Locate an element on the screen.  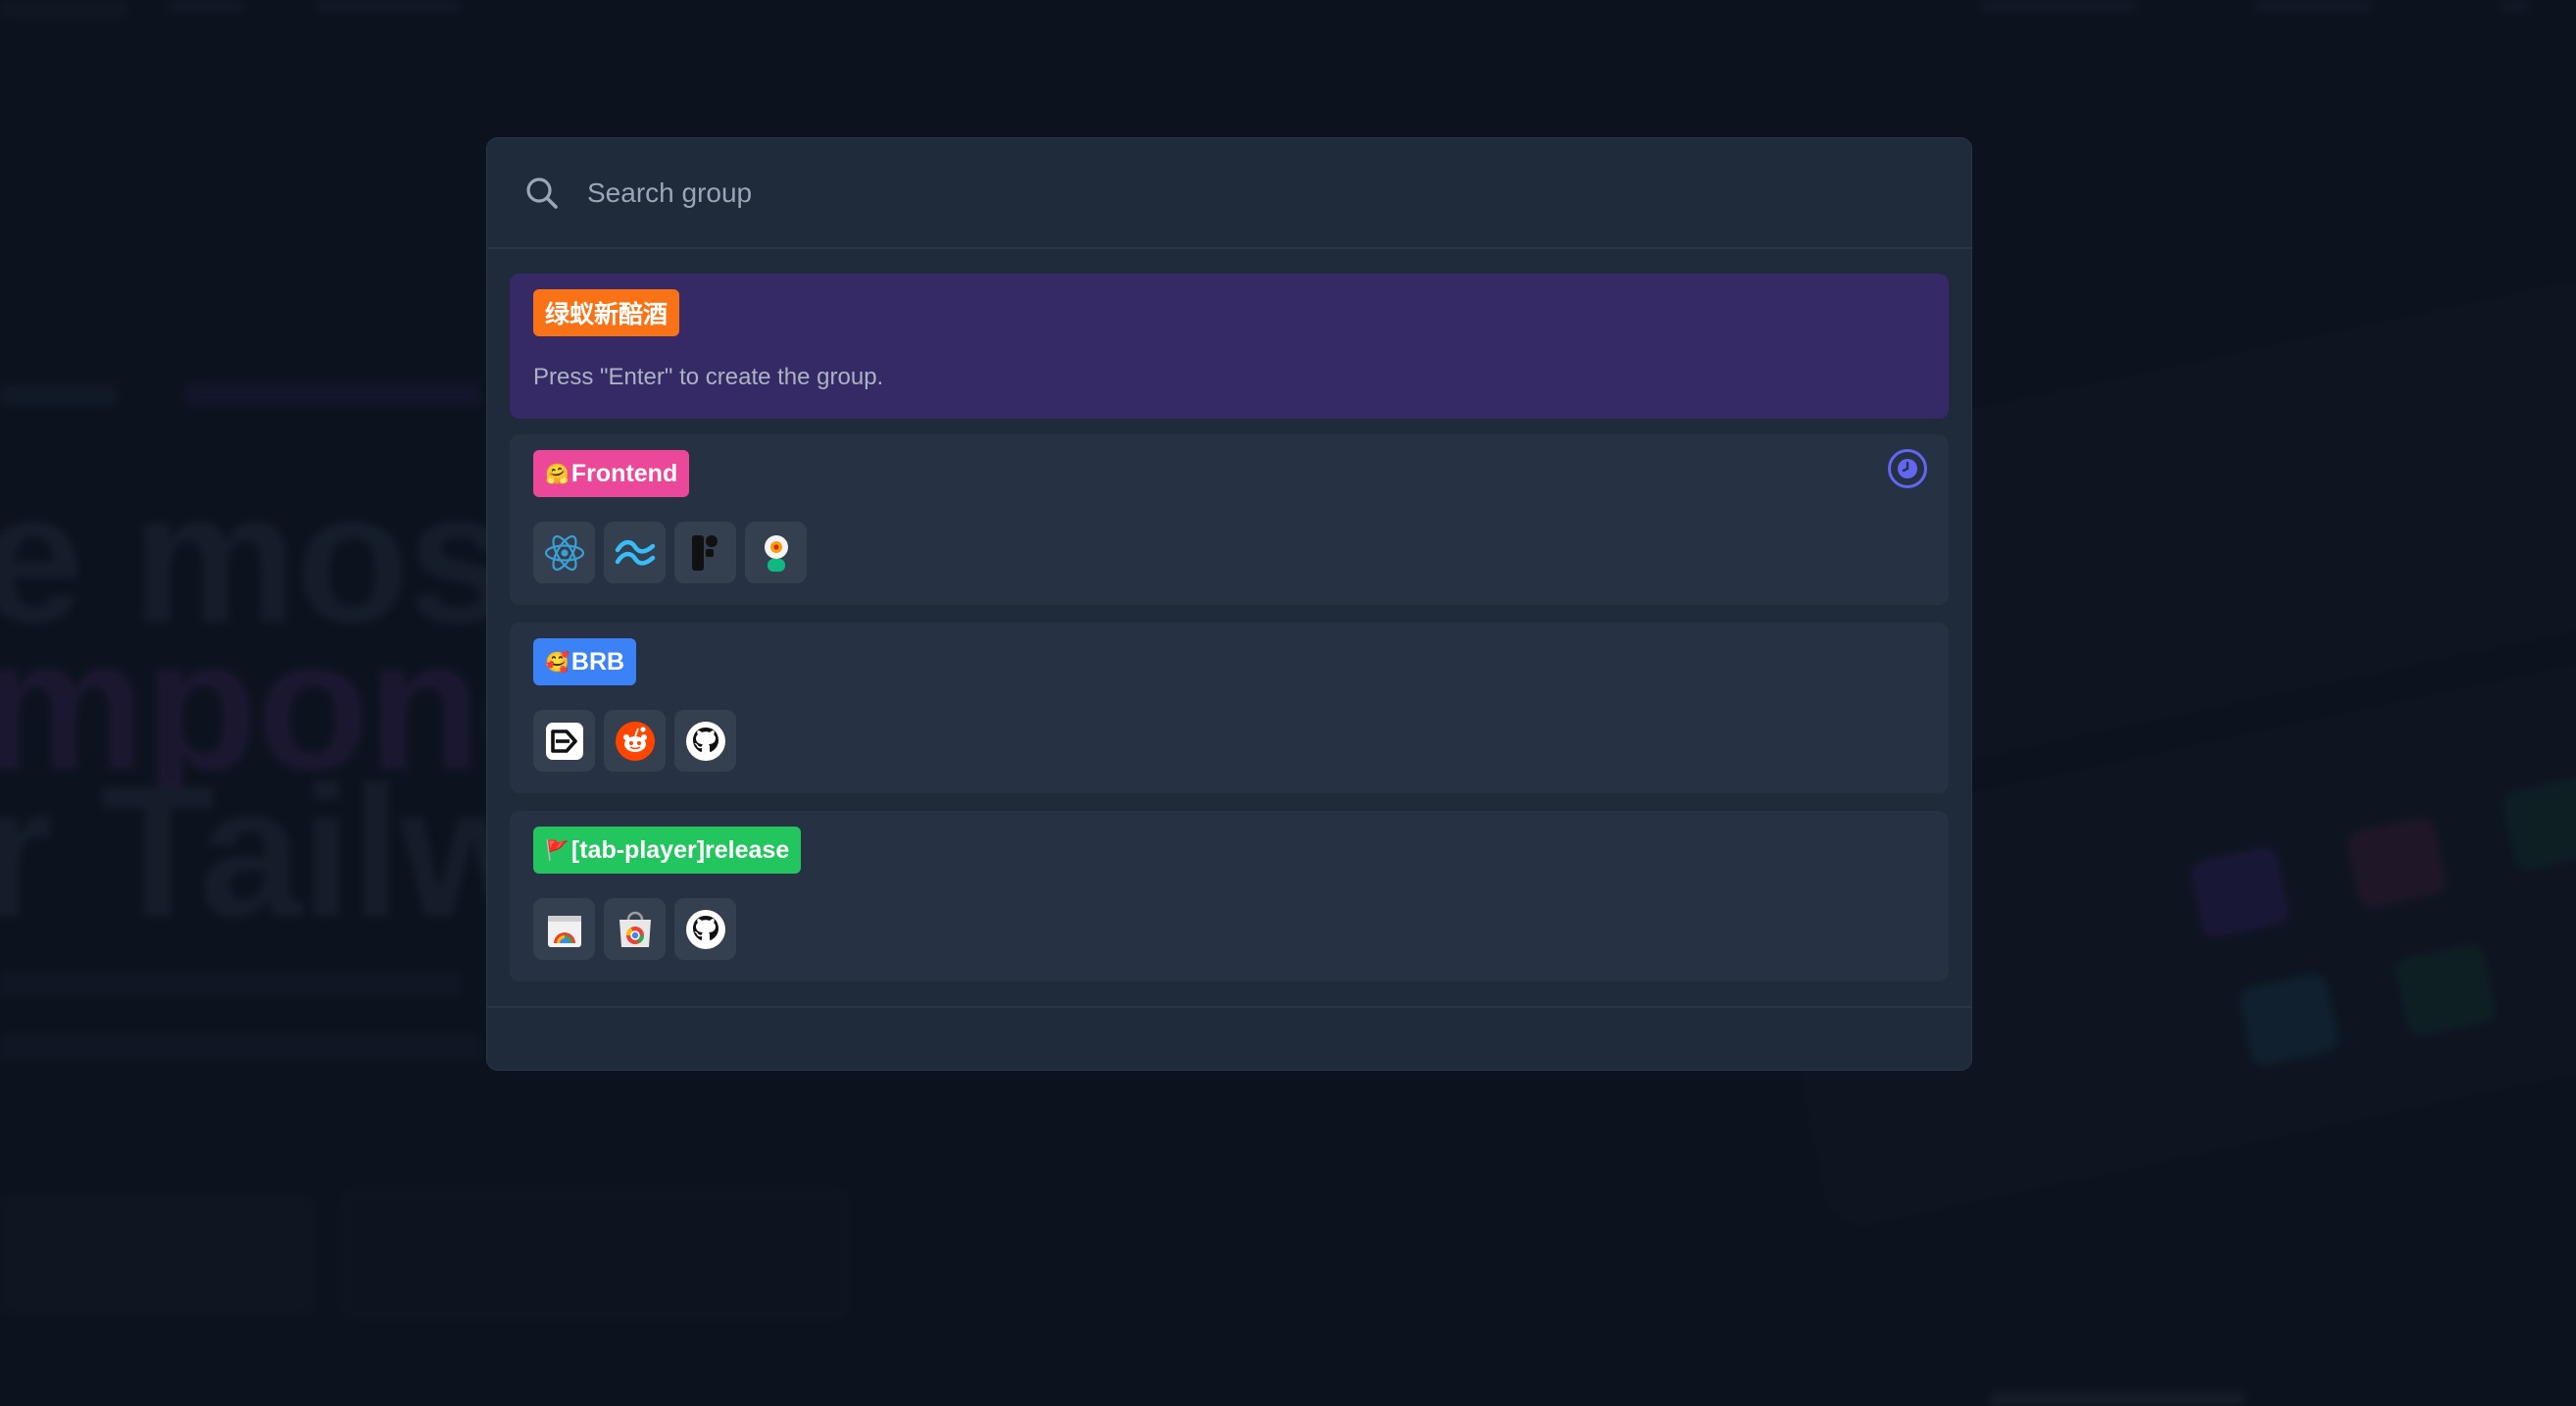
group-emoji: 🥰 is located at coordinates (557, 662).